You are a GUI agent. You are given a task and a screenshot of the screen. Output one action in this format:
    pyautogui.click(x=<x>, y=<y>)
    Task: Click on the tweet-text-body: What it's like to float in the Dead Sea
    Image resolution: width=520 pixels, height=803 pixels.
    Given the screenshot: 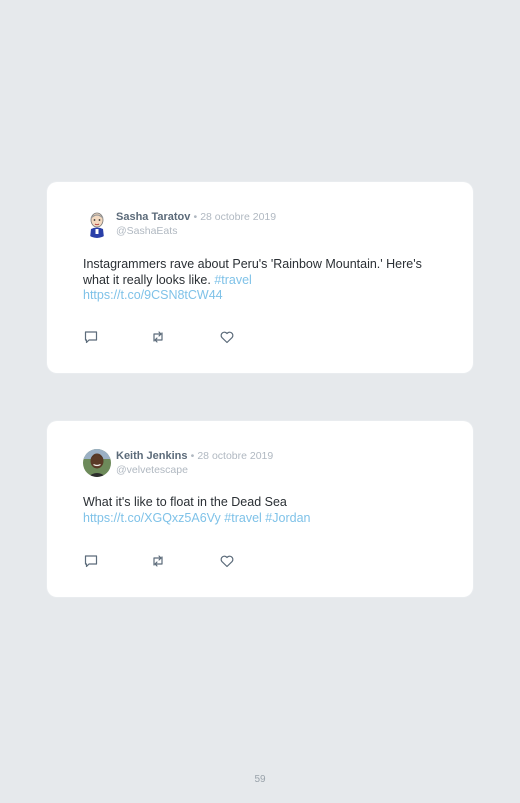 What is the action you would take?
    pyautogui.click(x=185, y=502)
    